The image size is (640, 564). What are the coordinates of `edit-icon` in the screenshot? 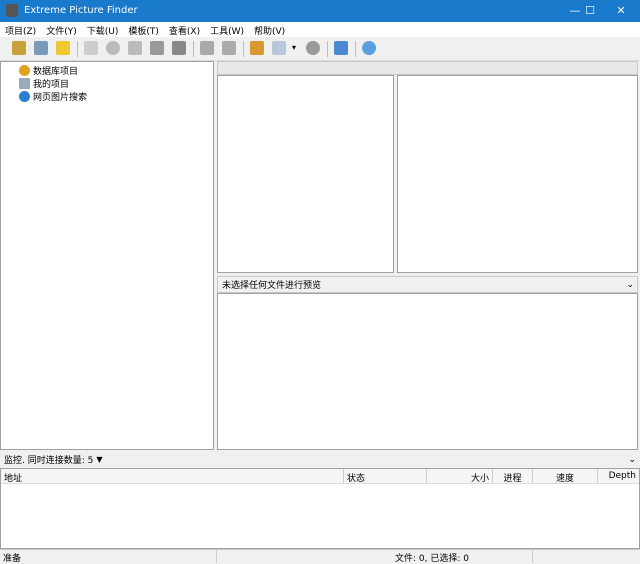 It's located at (19, 48).